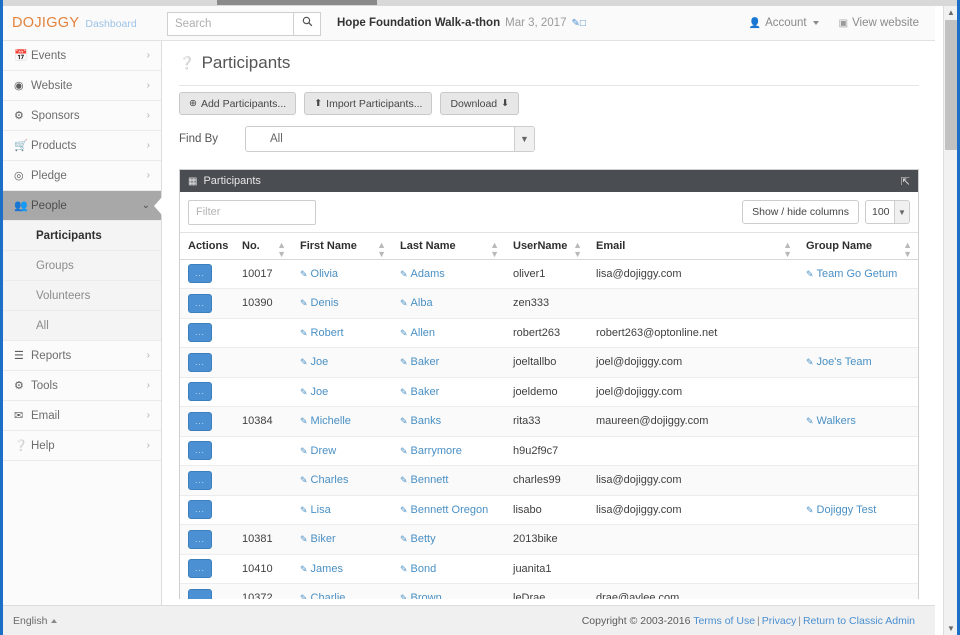 The image size is (960, 635). I want to click on sidebar-item-pledge: ◎ Pledge ›, so click(82, 176).